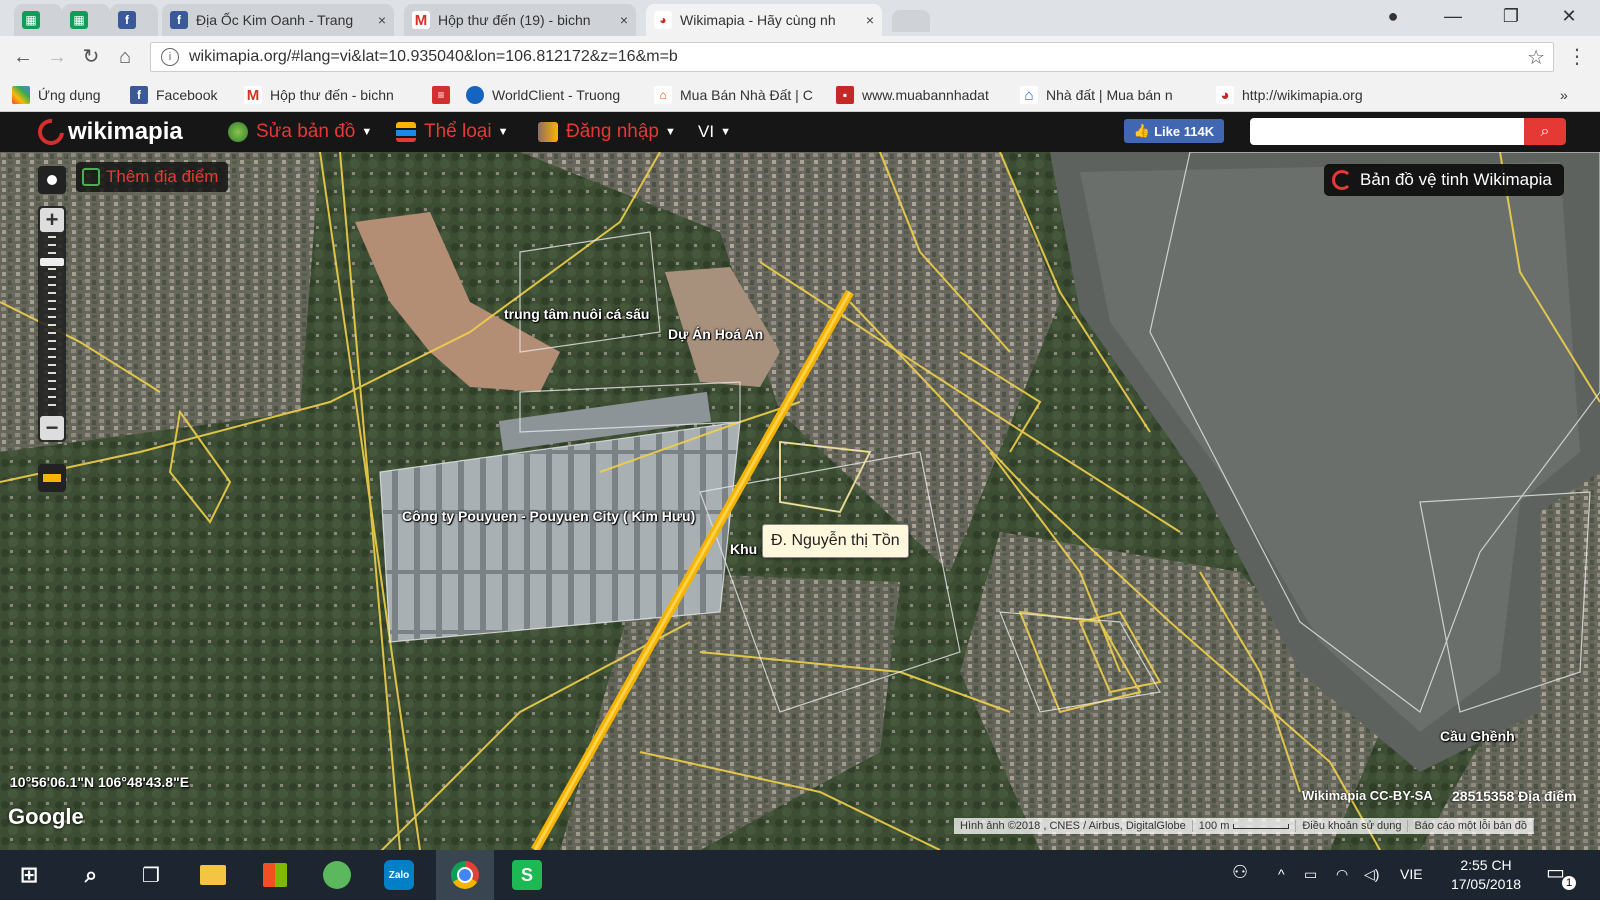  Describe the element at coordinates (29, 875) in the screenshot. I see `windows-start-icon: ⊞` at that location.